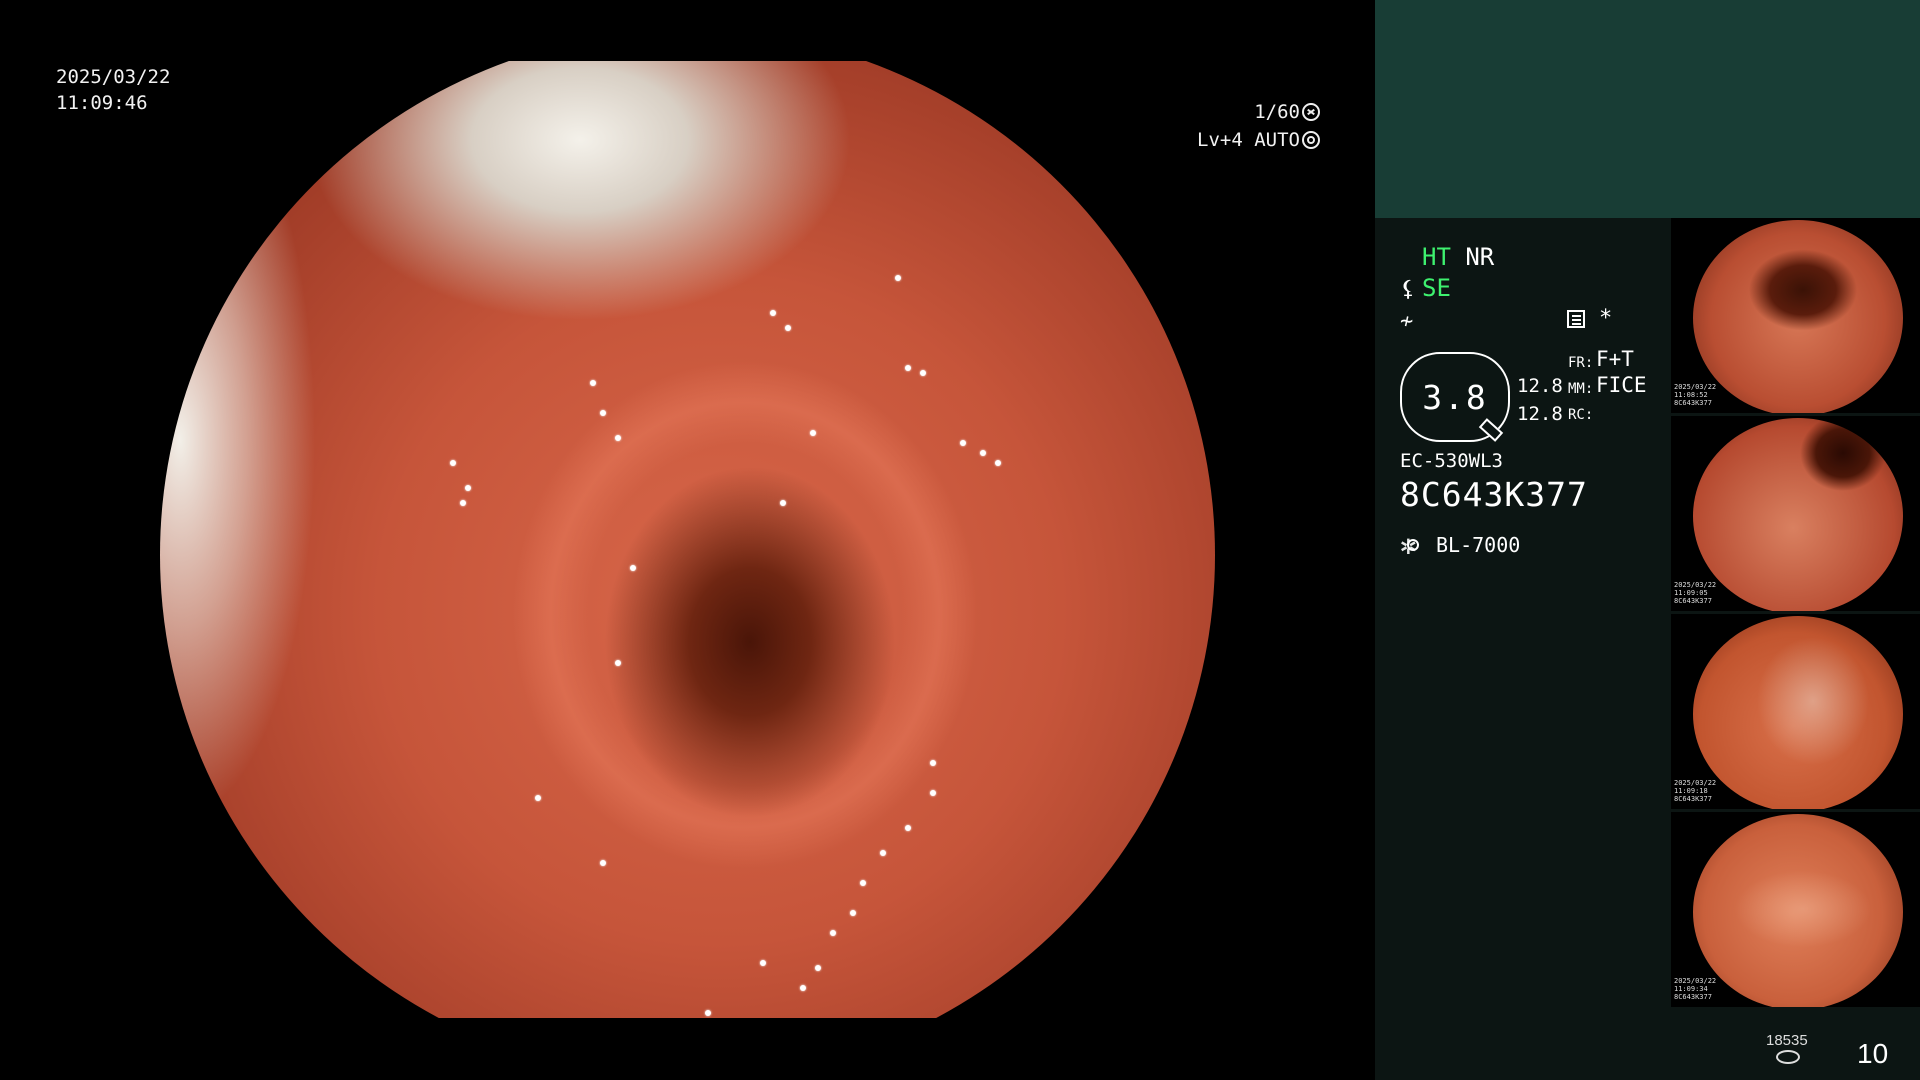 The width and height of the screenshot is (1920, 1080). I want to click on scope-model: EC-530WL3, so click(1451, 461).